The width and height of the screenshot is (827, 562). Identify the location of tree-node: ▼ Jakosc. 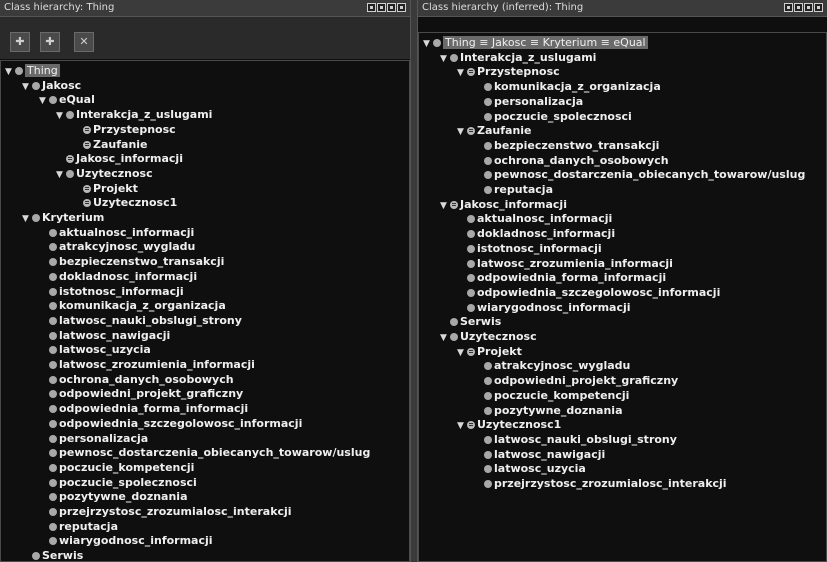
(51, 85).